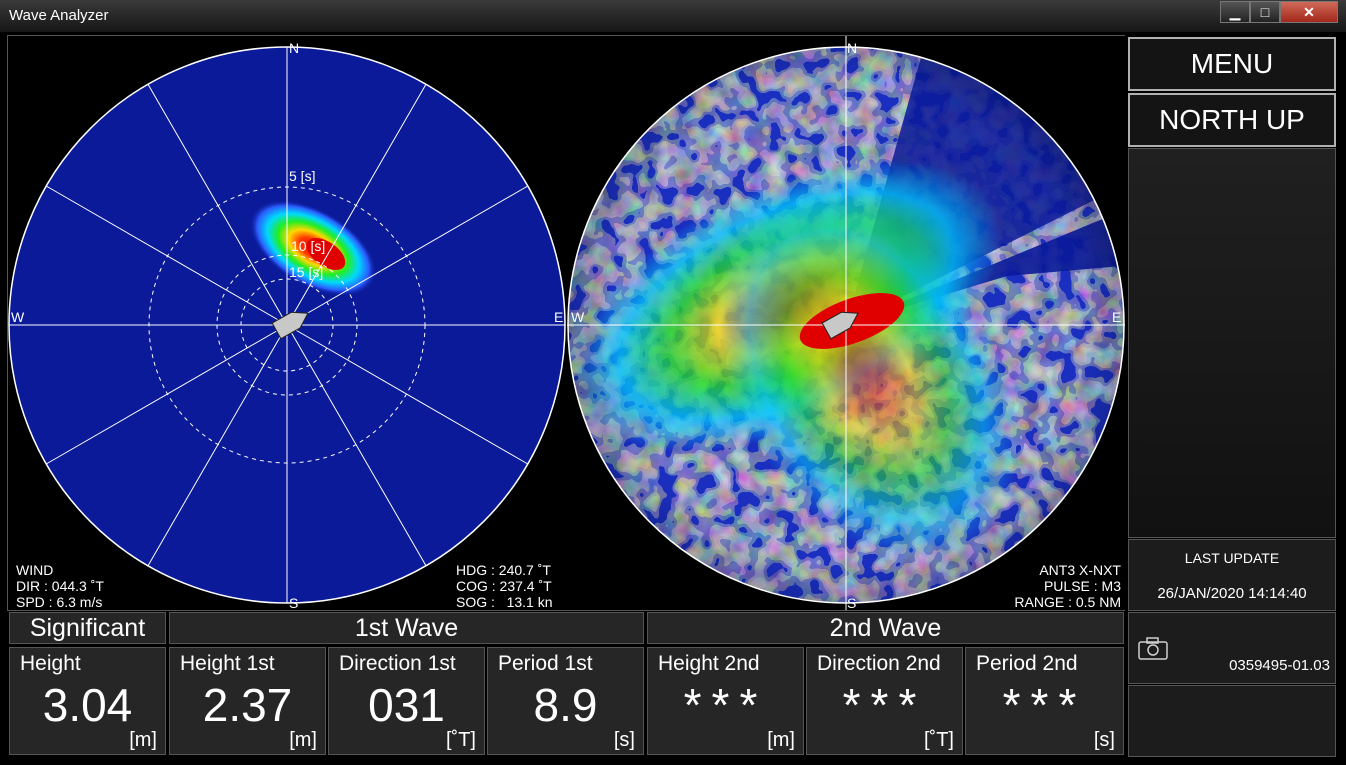 This screenshot has width=1346, height=765. What do you see at coordinates (1067, 602) in the screenshot?
I see `range-readout: RANGE : 0.5 NM` at bounding box center [1067, 602].